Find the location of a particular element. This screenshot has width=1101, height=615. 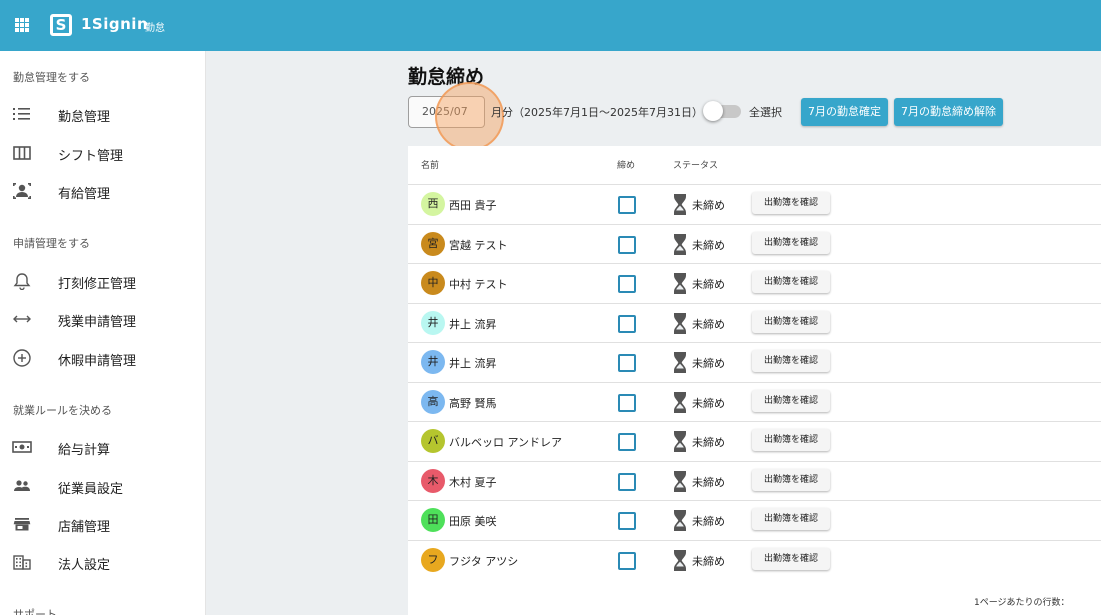

rows-per-page-label: 1ページあたりの行数： is located at coordinates (1022, 603).